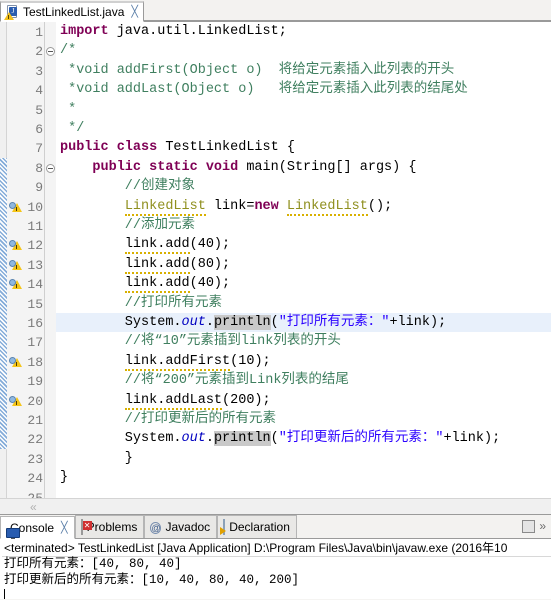 The image size is (551, 600). Describe the element at coordinates (35, 420) in the screenshot. I see `line-number: 21` at that location.